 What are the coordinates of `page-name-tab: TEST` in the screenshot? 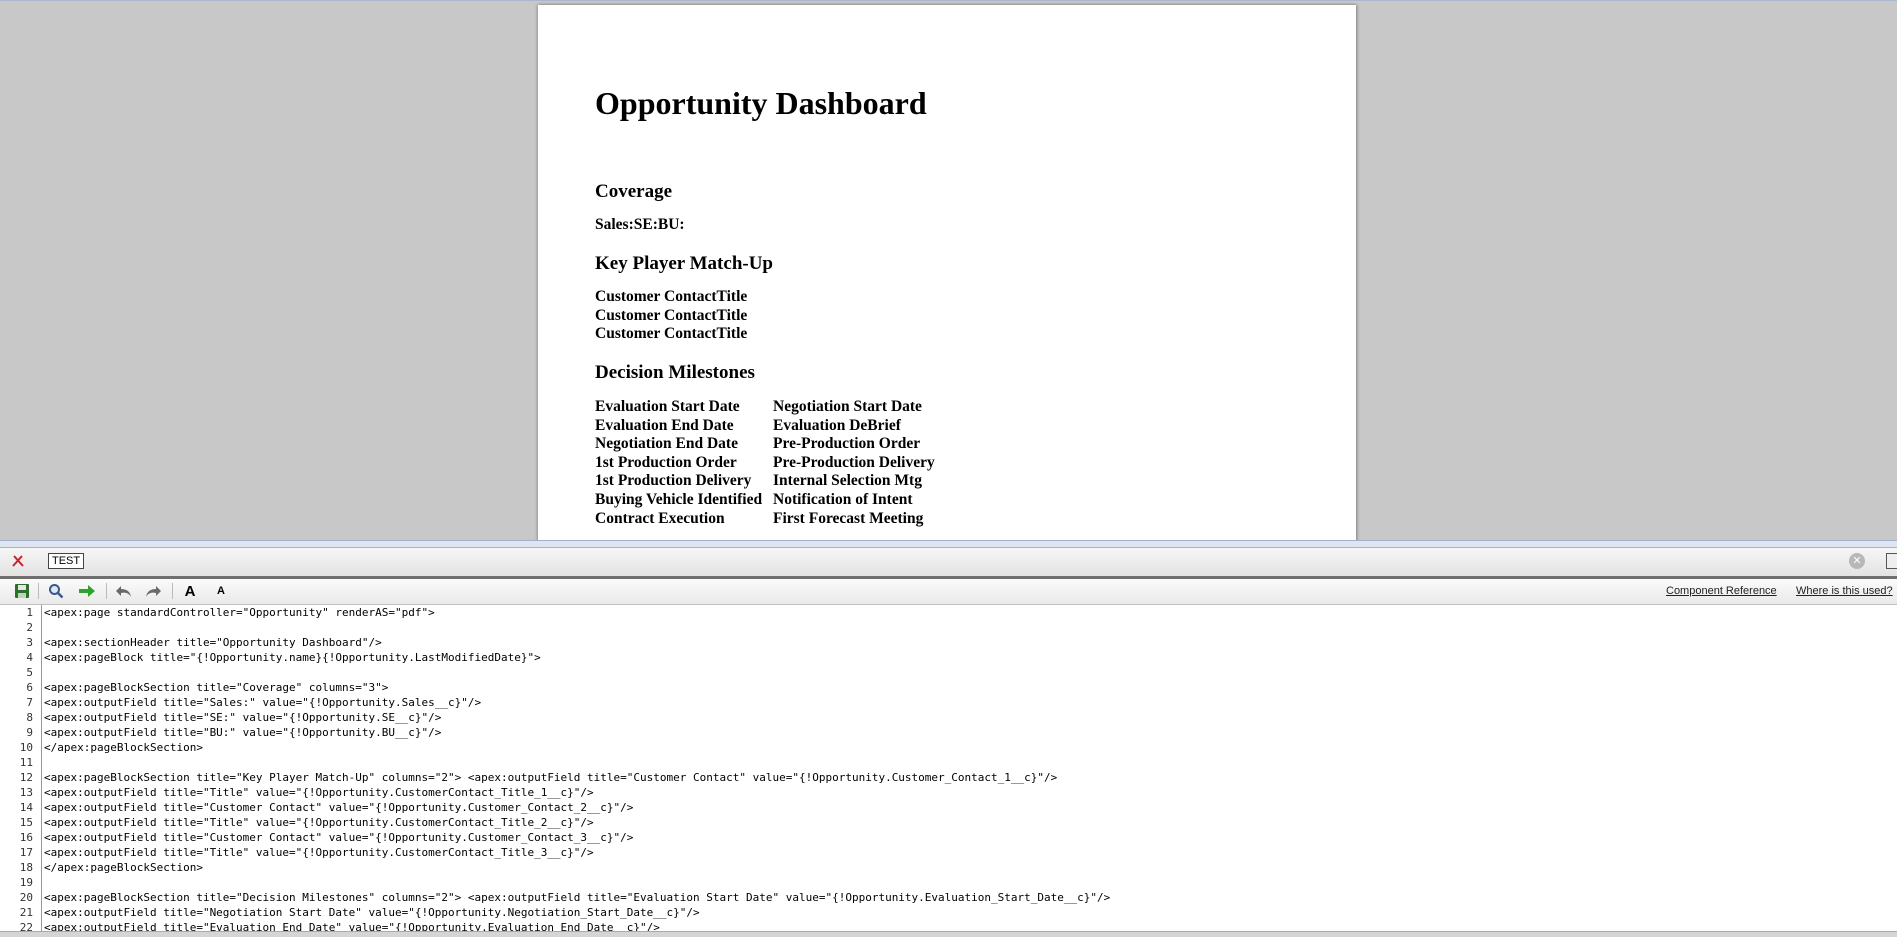 It's located at (66, 561).